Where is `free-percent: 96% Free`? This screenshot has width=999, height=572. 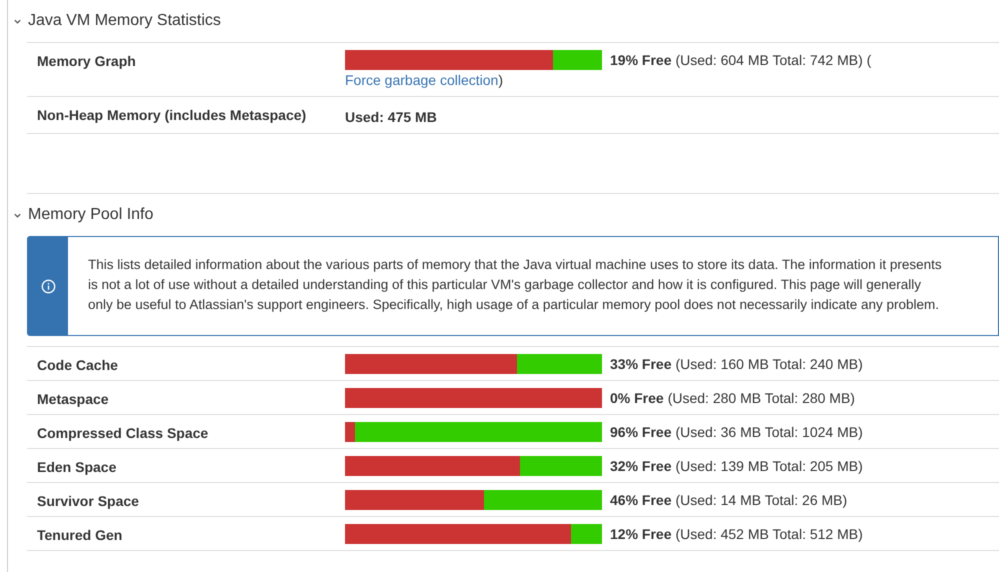
free-percent: 96% Free is located at coordinates (641, 432).